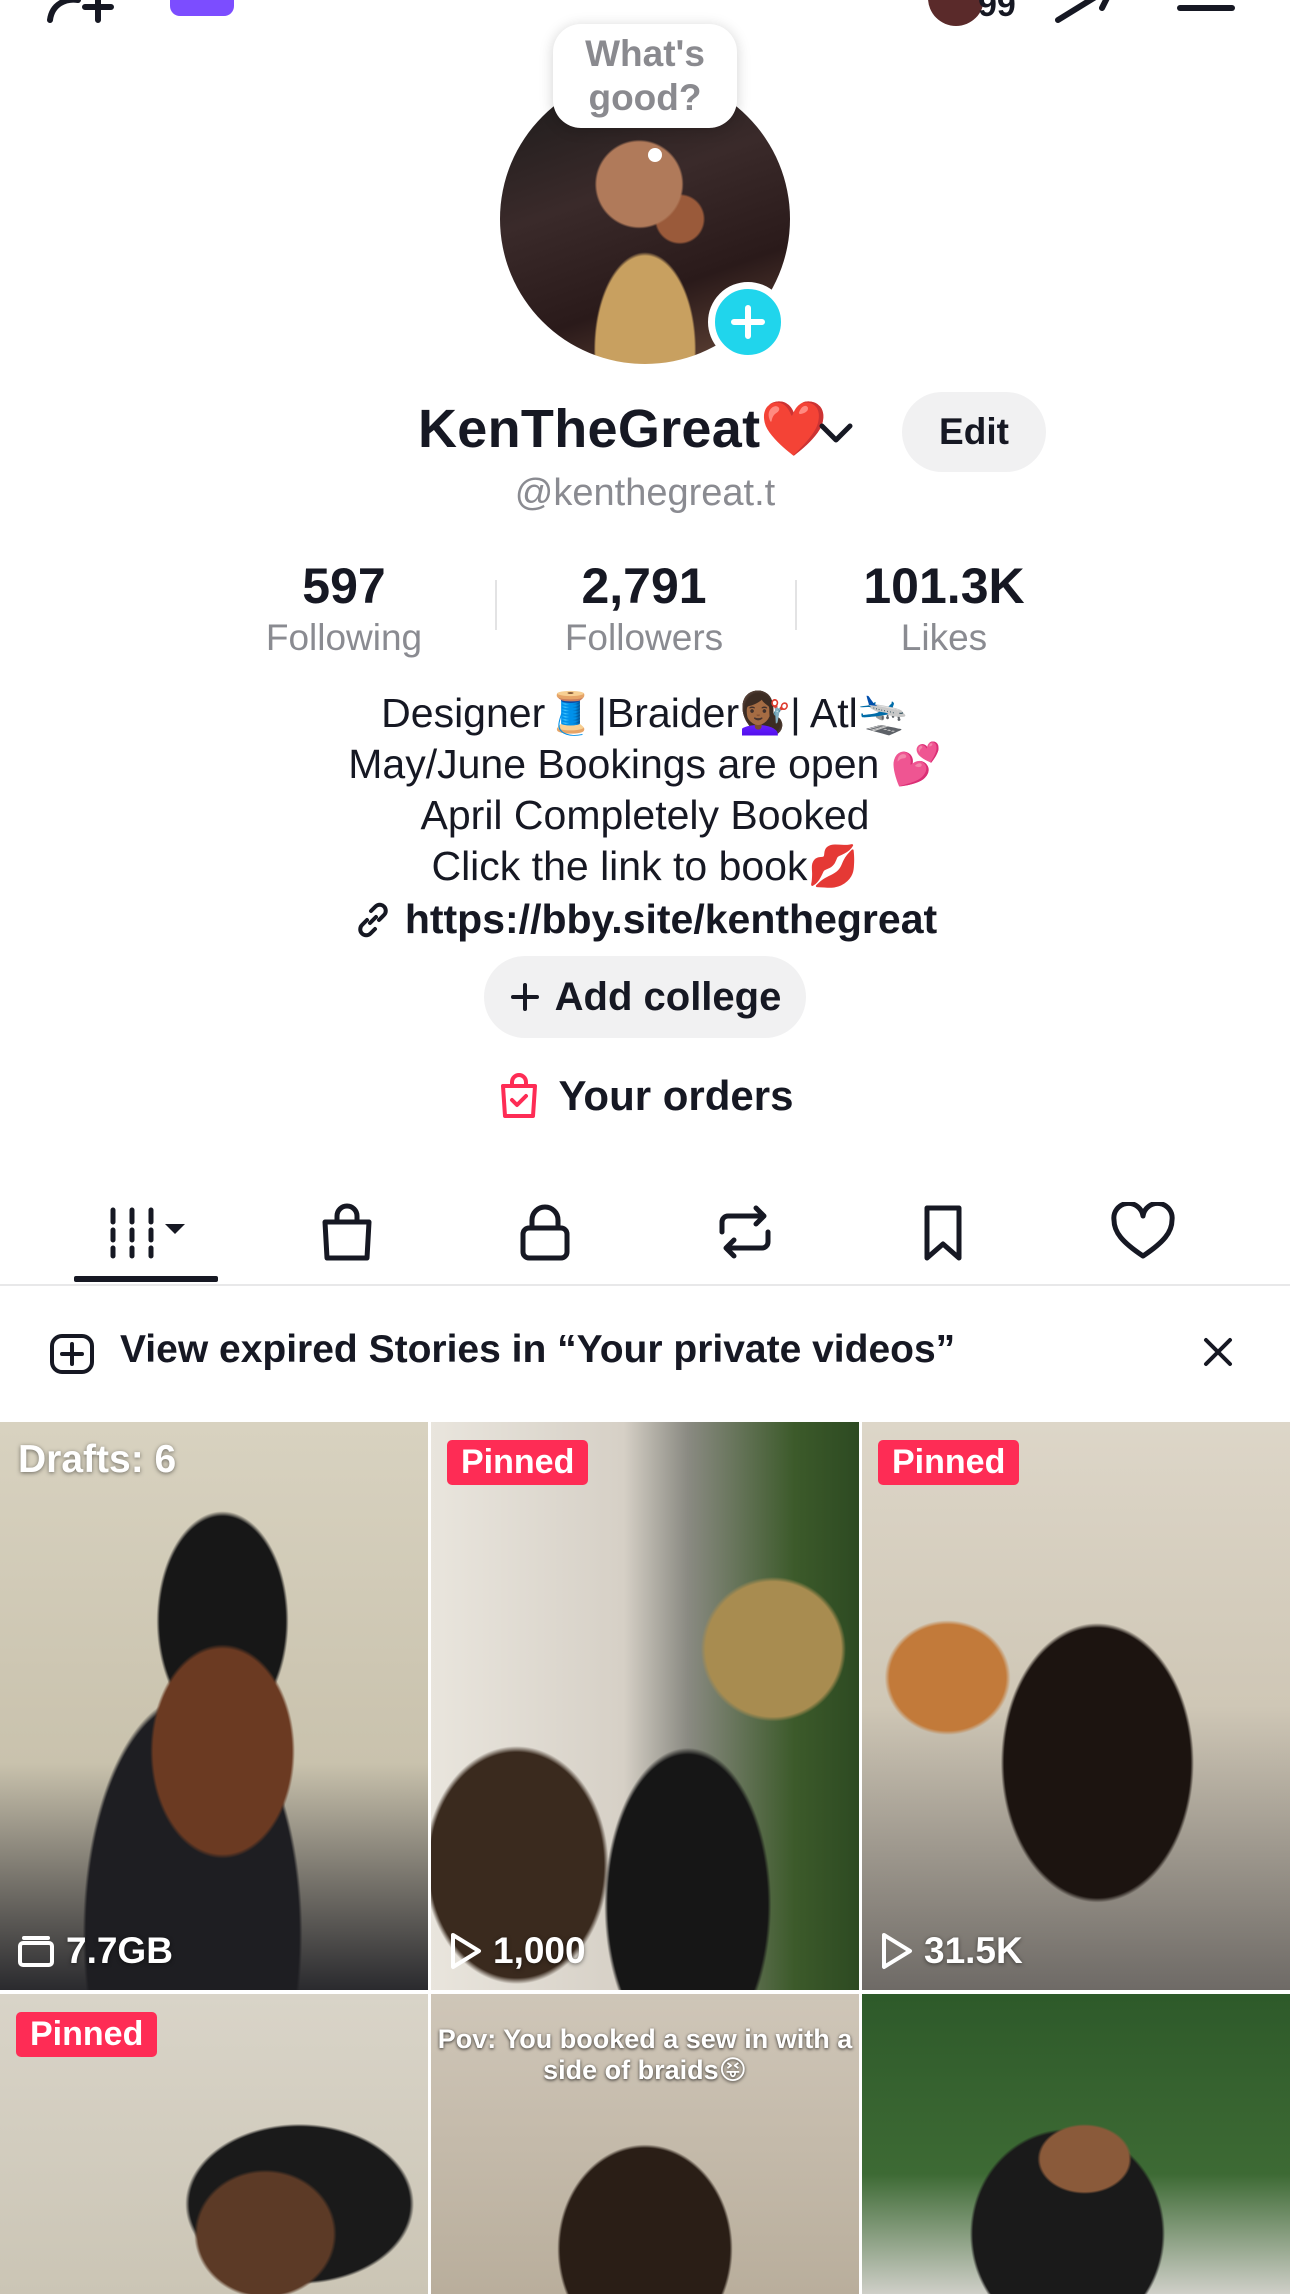 This screenshot has width=1290, height=2294. I want to click on stat-following: 597 Following, so click(344, 608).